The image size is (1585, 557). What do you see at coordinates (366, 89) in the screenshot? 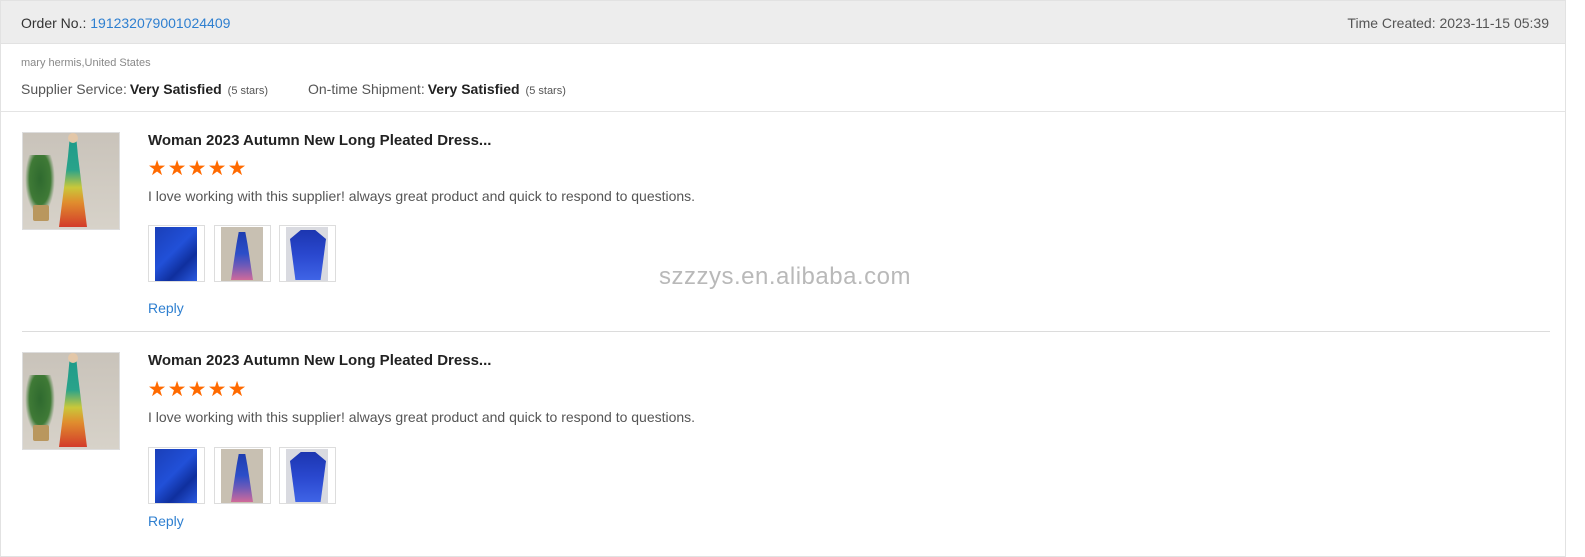
I see `shipment-label: On-time Shipment:` at bounding box center [366, 89].